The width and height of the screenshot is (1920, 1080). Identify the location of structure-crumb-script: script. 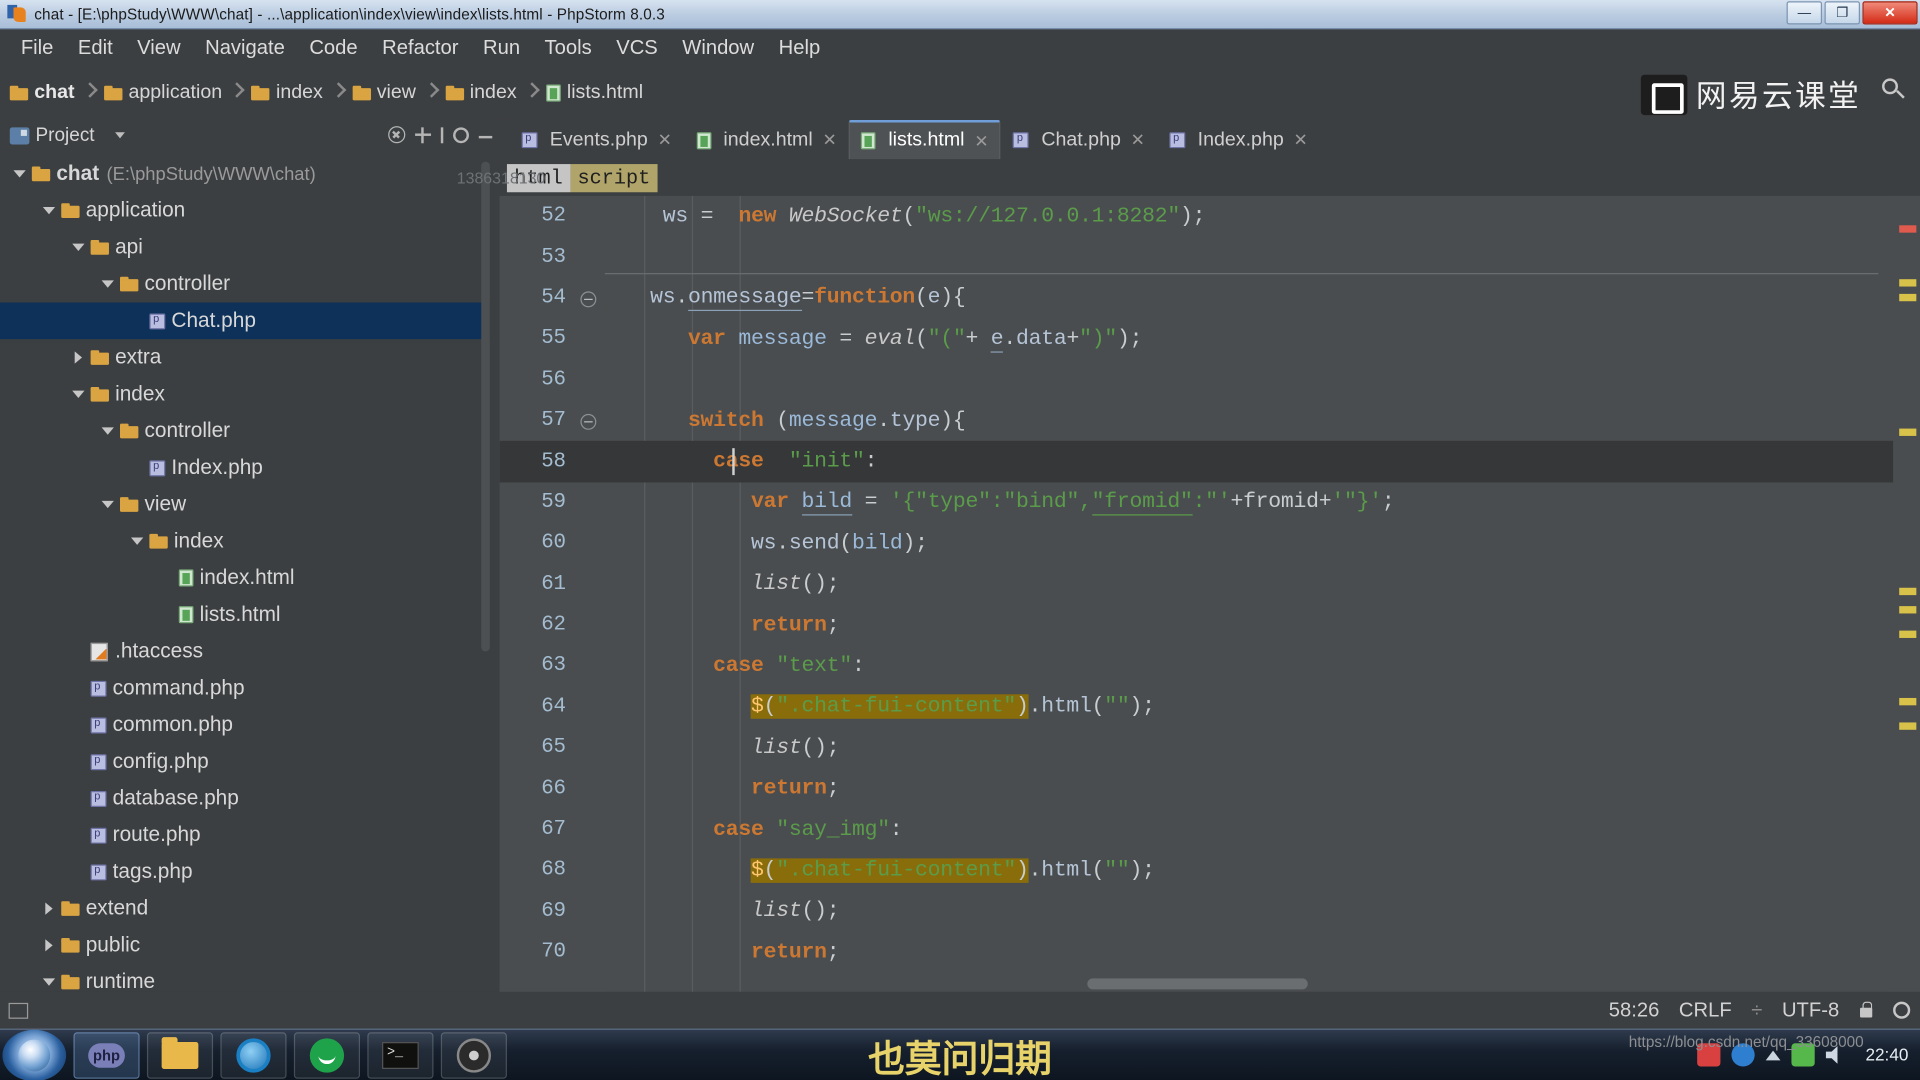
(614, 177).